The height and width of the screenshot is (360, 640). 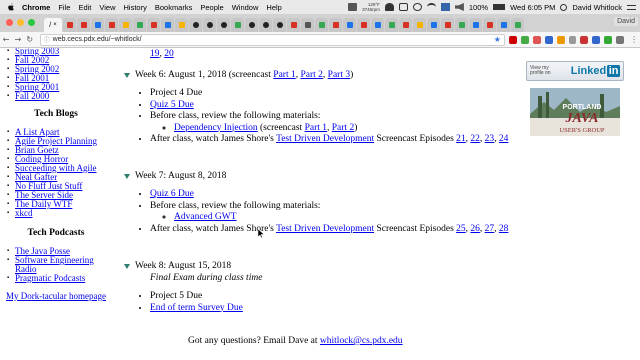 What do you see at coordinates (575, 112) in the screenshot?
I see `portland-java-users-group-logo: PORTLAND JAVA USER'S GROUP` at bounding box center [575, 112].